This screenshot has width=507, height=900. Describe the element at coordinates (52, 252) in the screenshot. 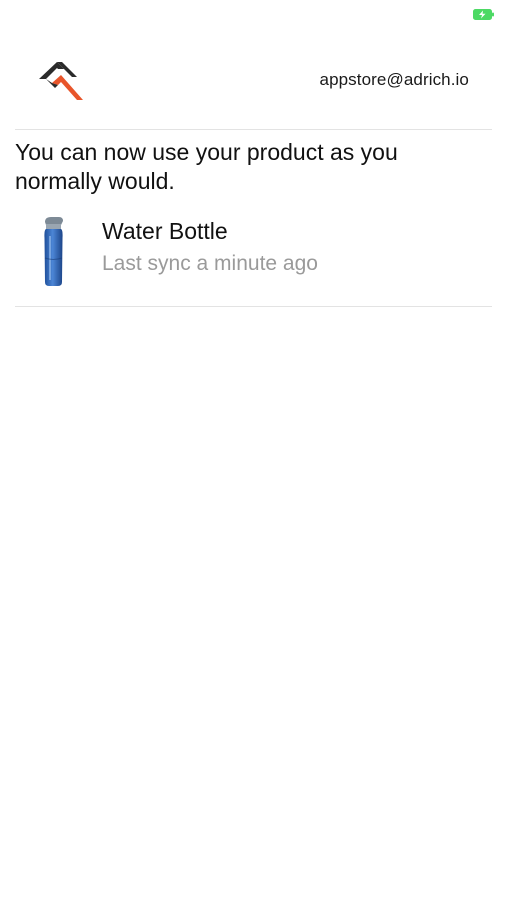

I see `water-bottle-image` at that location.